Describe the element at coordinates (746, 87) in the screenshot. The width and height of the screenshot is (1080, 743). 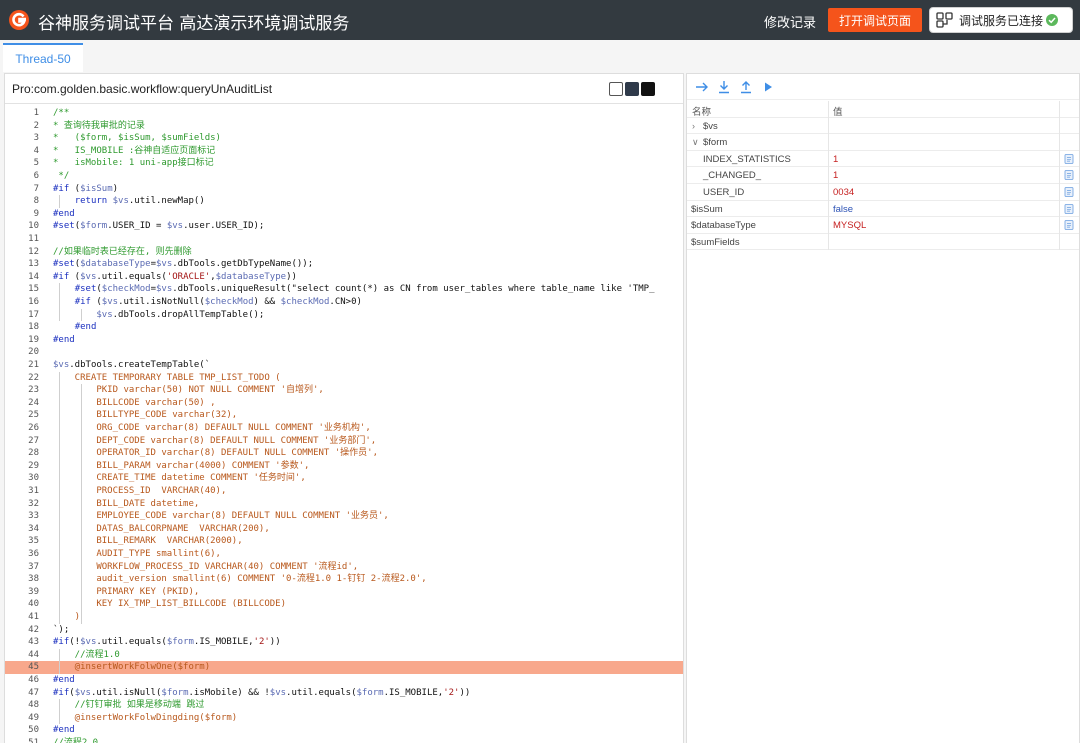
I see `step-out-icon` at that location.